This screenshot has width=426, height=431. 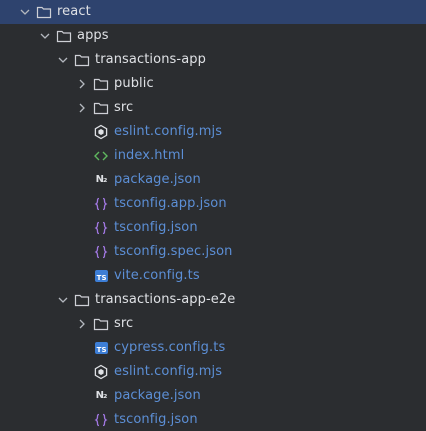 I want to click on tree-row-apps: apps, so click(x=213, y=36).